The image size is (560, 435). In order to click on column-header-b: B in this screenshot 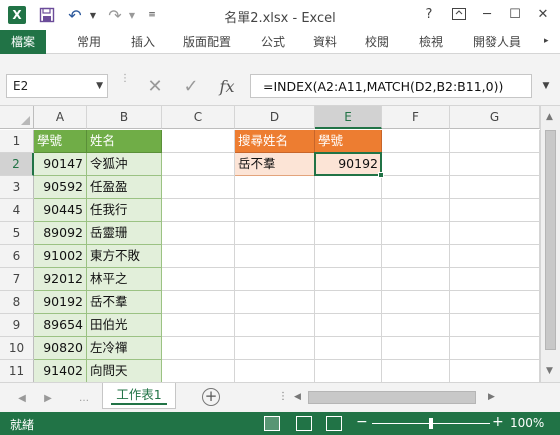, I will do `click(124, 117)`.